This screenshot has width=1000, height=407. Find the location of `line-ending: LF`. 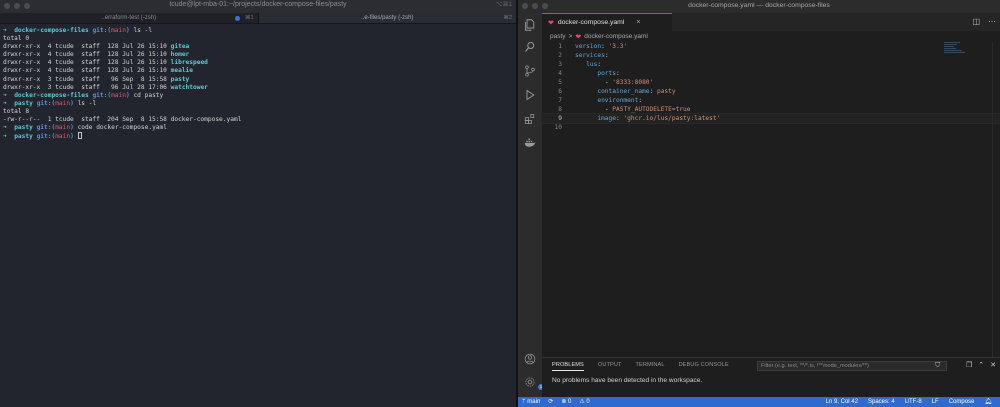

line-ending: LF is located at coordinates (935, 402).